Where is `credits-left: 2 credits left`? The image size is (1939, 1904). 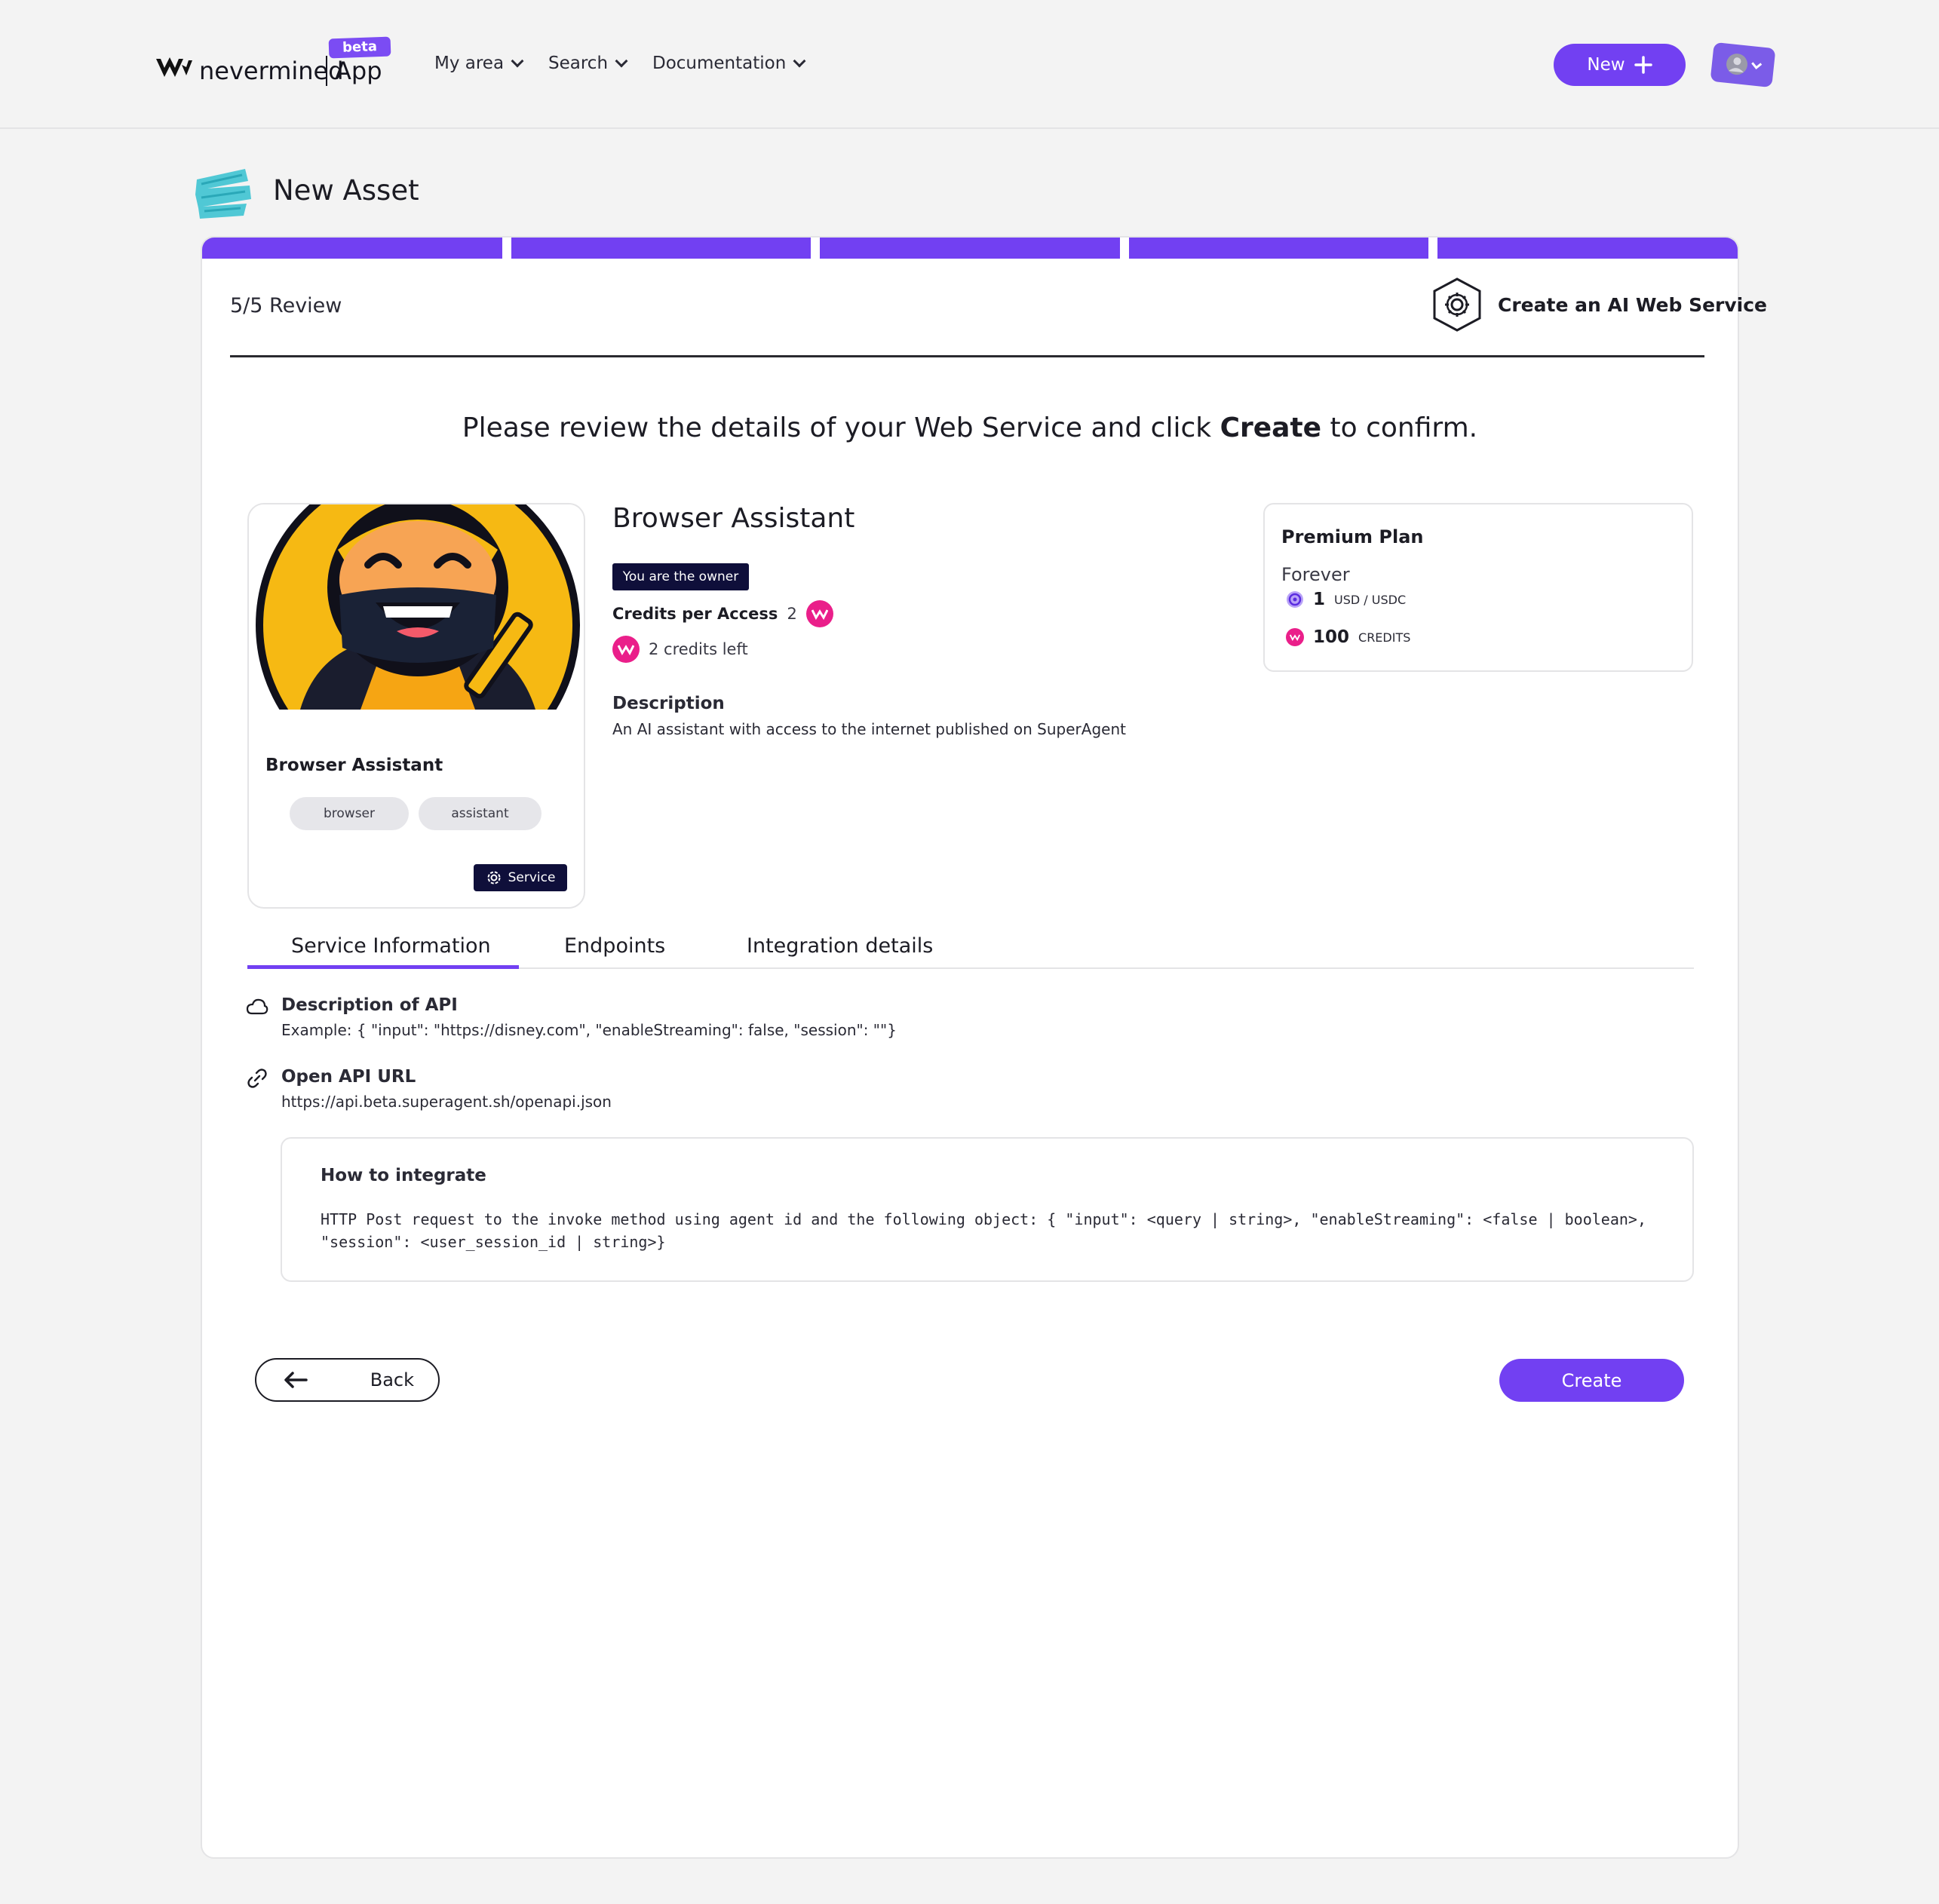
credits-left: 2 credits left is located at coordinates (680, 649).